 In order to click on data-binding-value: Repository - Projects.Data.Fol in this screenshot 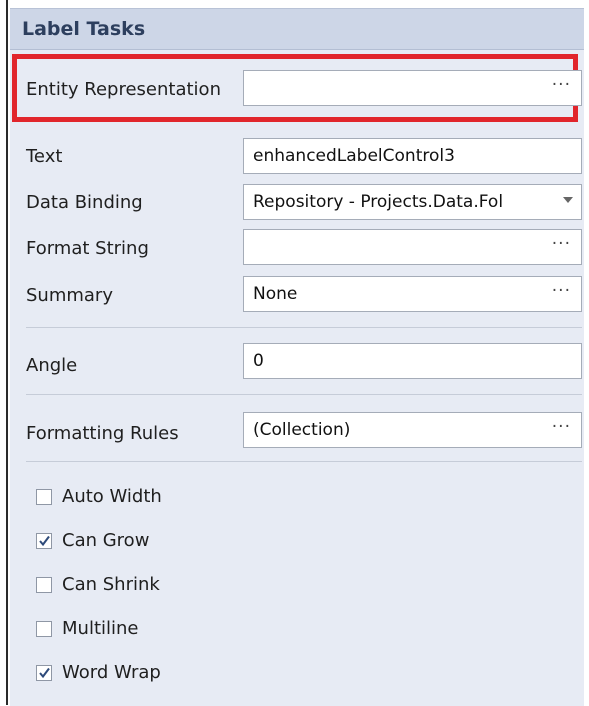, I will do `click(378, 202)`.